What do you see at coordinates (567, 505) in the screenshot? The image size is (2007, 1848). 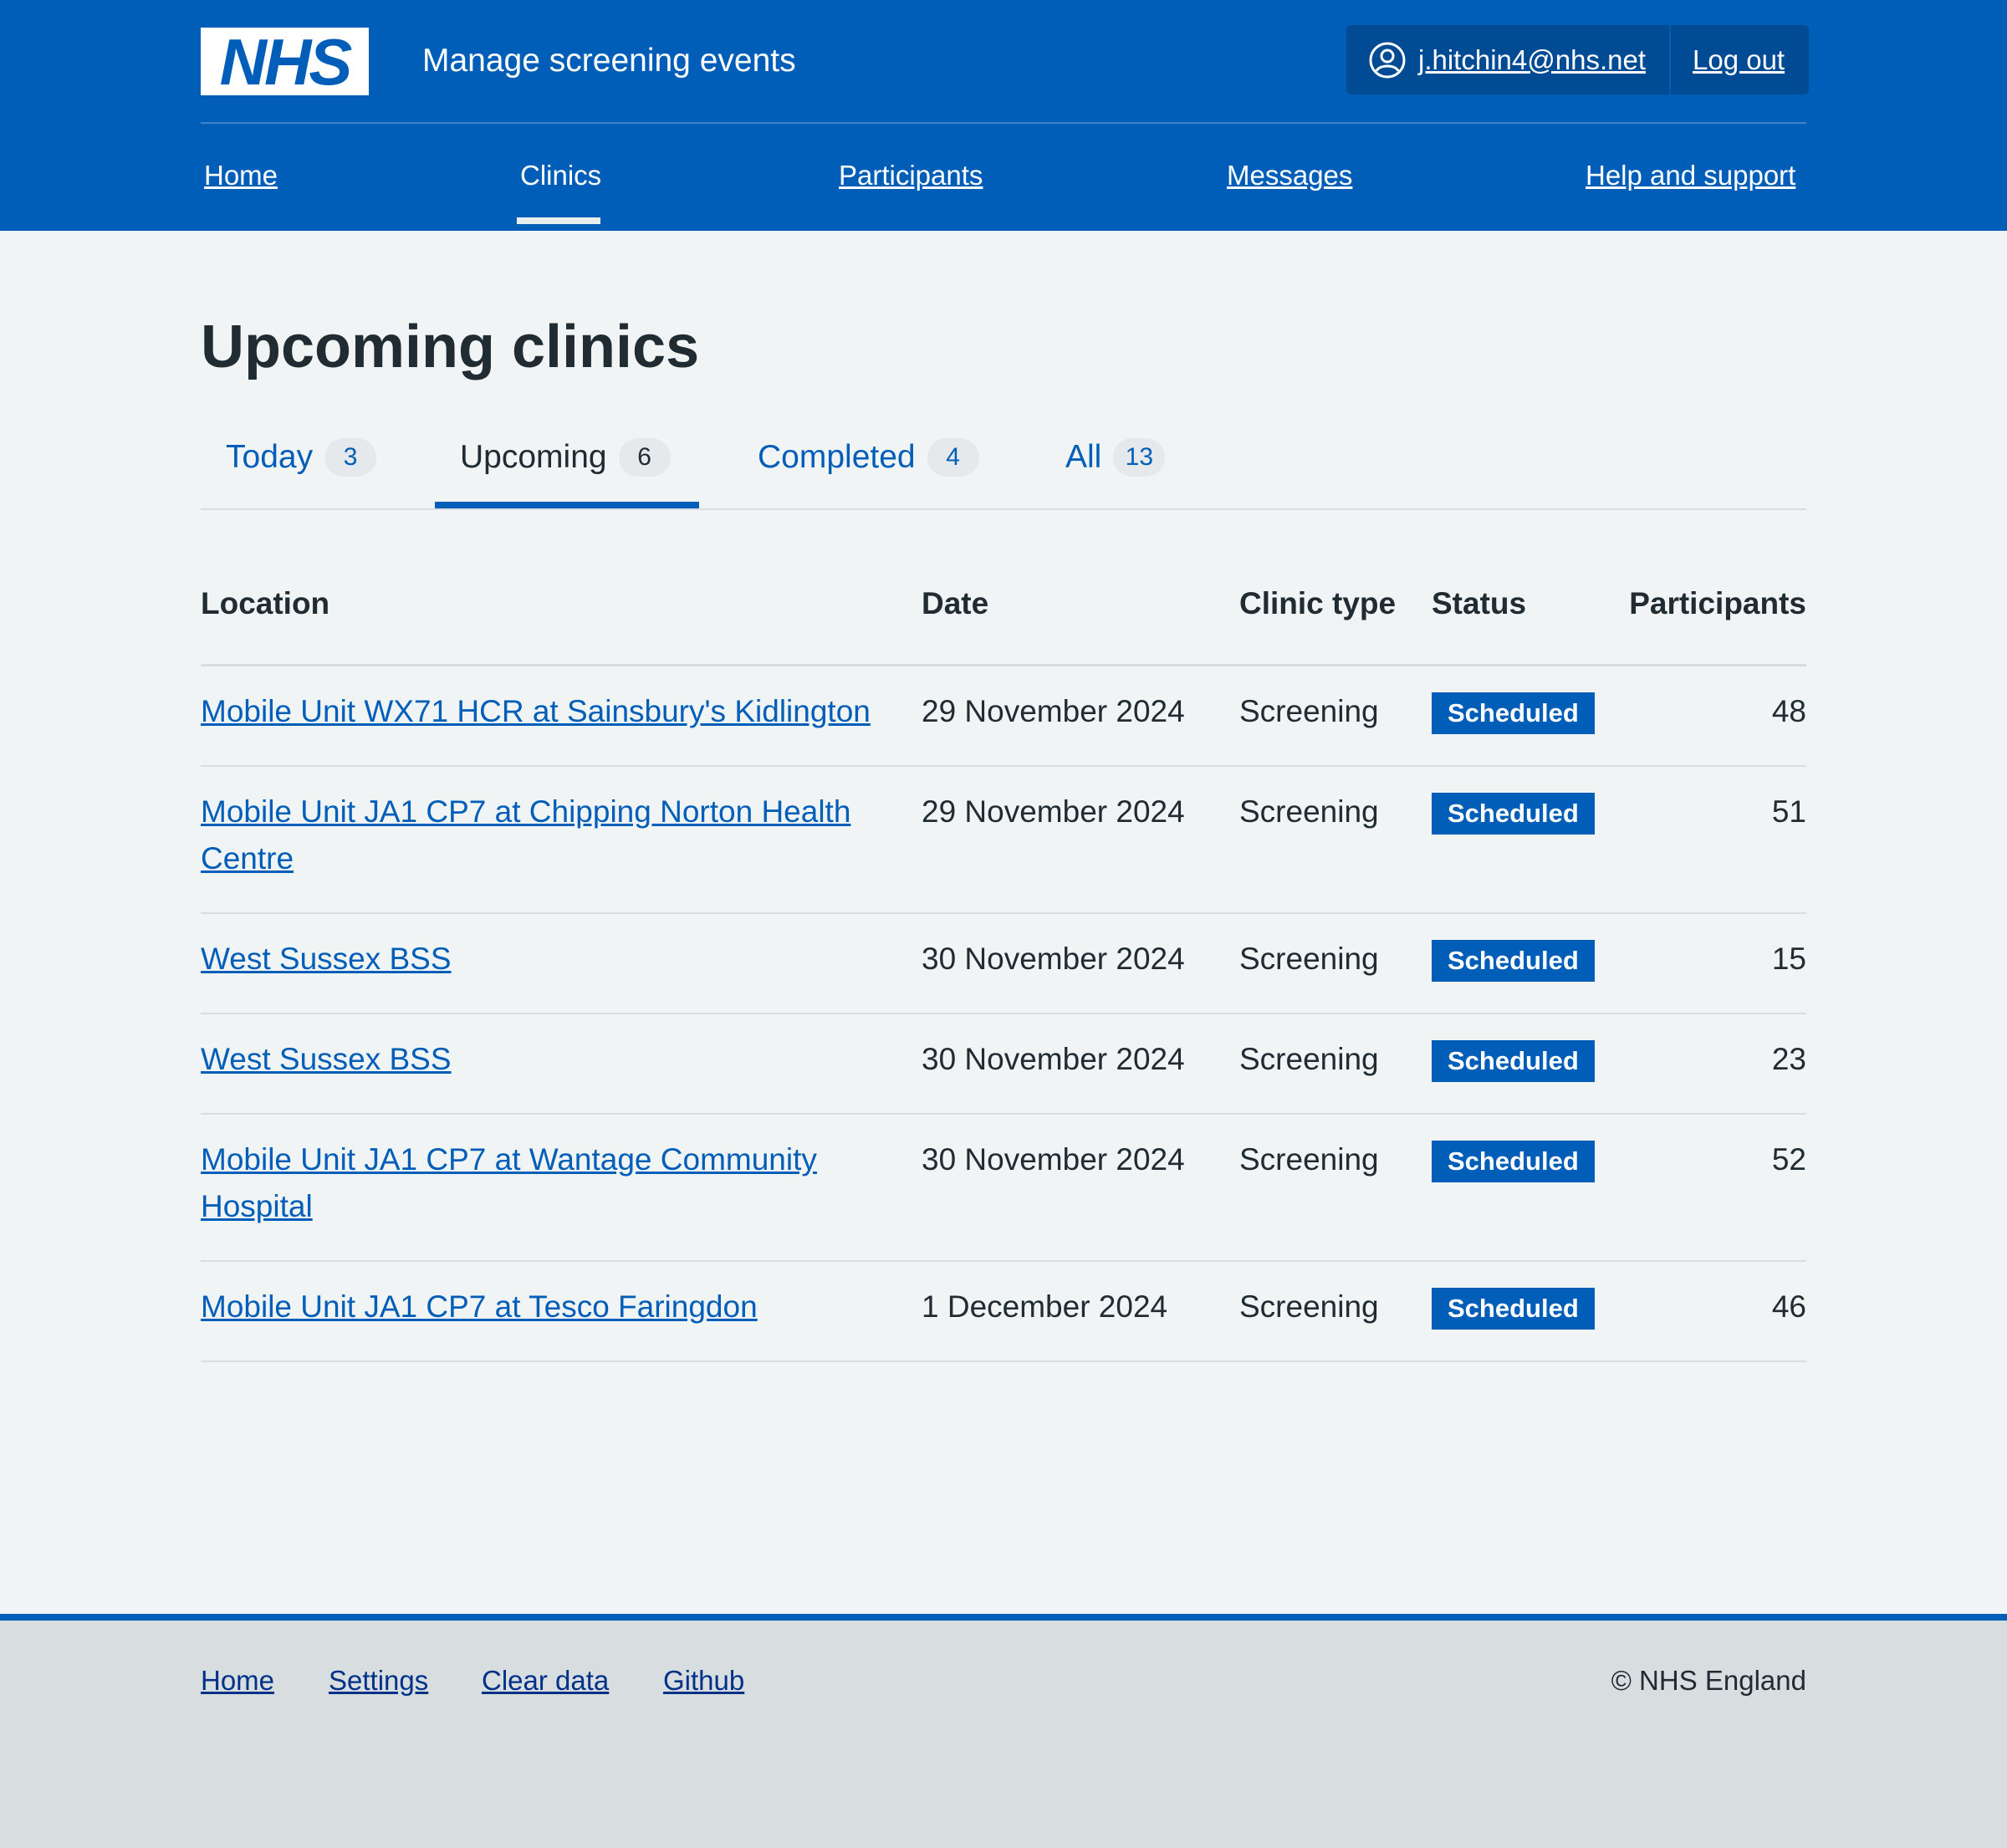 I see `tab-active-indicator` at bounding box center [567, 505].